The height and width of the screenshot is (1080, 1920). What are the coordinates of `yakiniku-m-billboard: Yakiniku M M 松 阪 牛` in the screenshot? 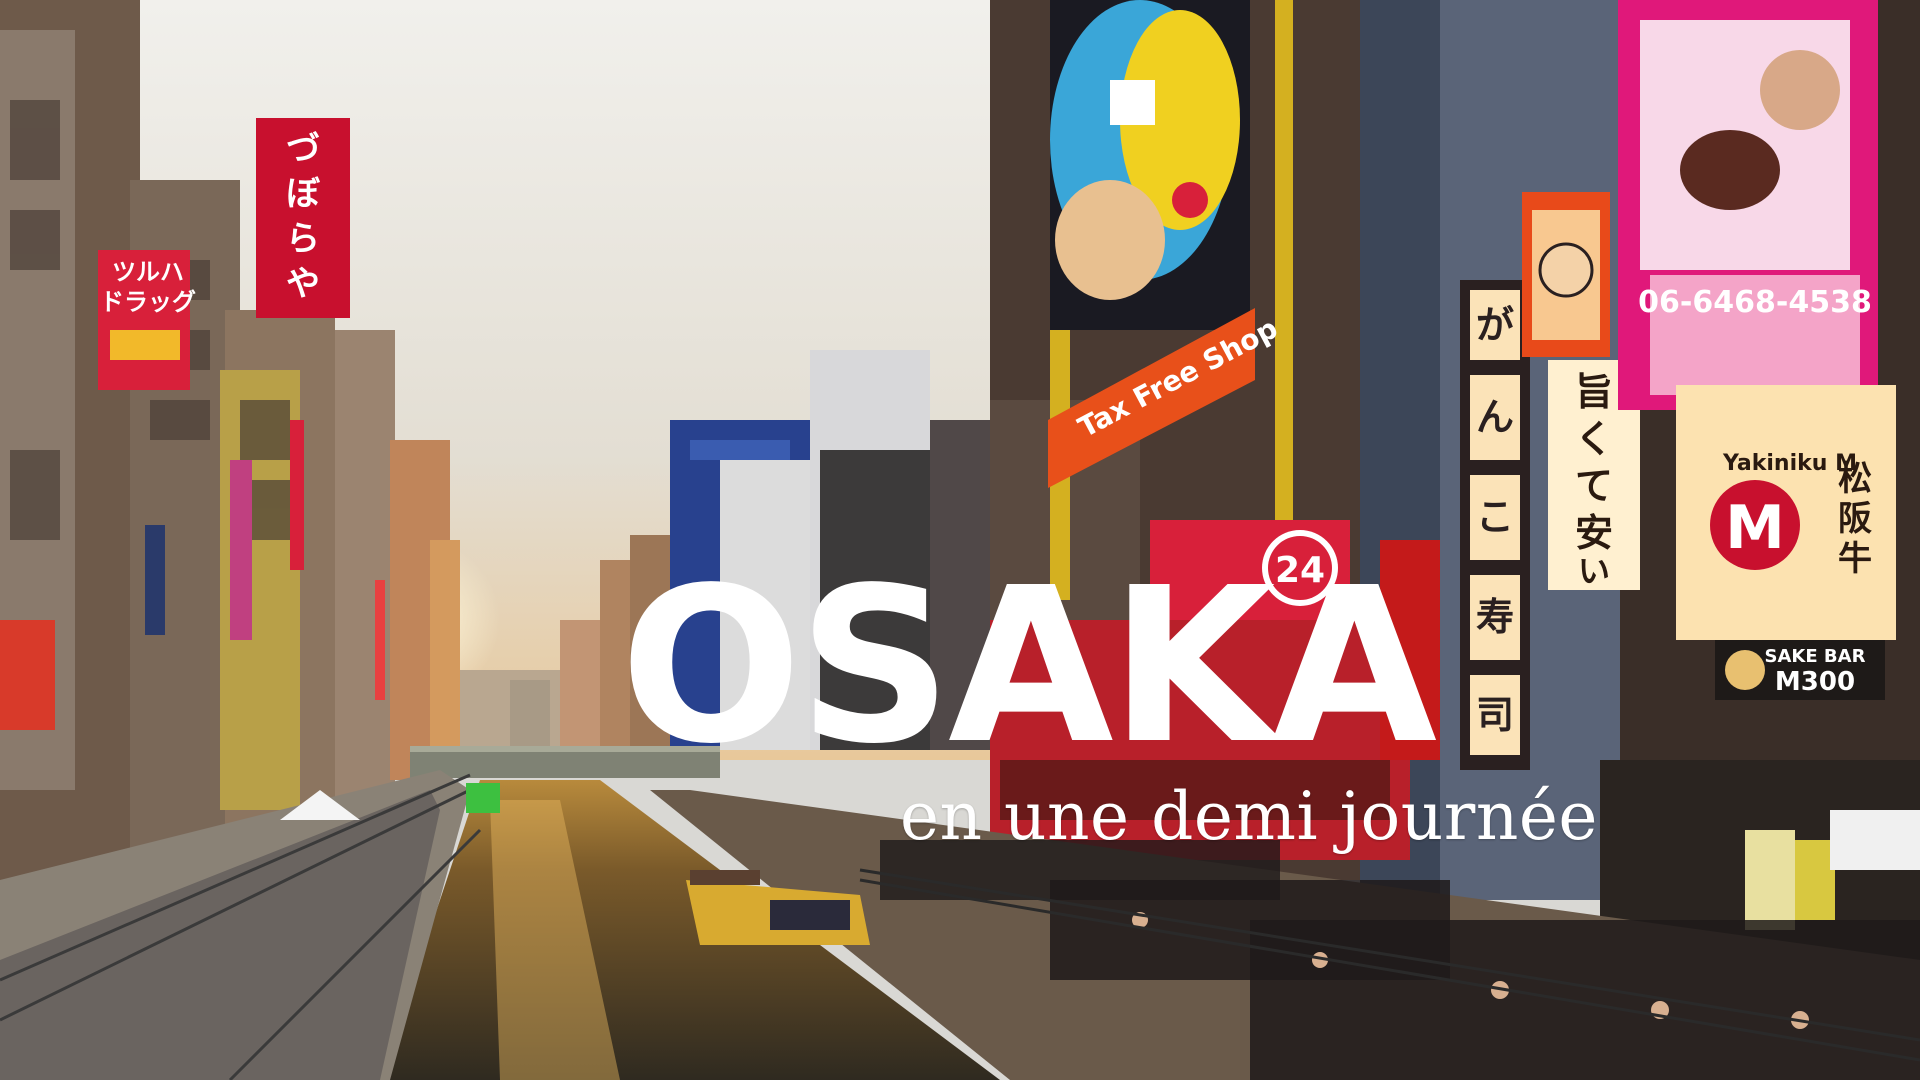 It's located at (1786, 512).